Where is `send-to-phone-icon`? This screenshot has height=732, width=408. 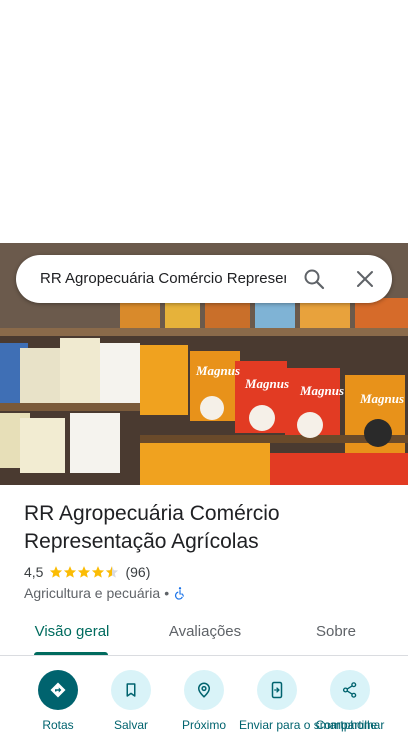 send-to-phone-icon is located at coordinates (277, 690).